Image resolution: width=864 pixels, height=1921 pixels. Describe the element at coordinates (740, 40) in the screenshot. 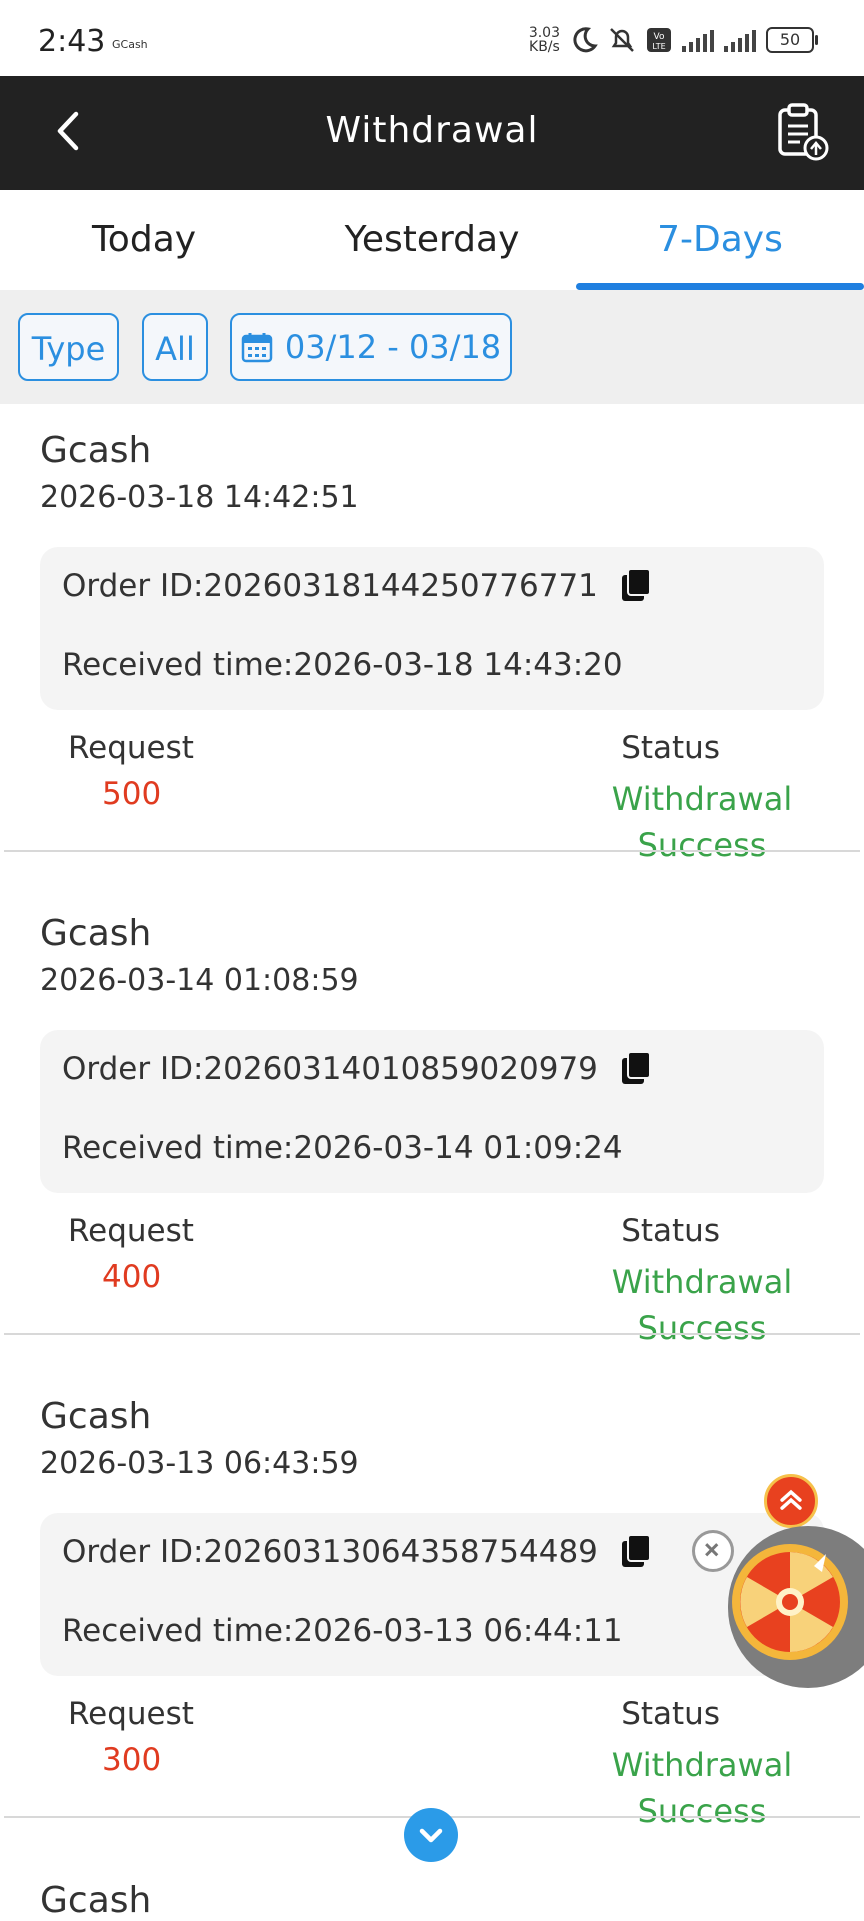

I see `signal-4g-icon` at that location.